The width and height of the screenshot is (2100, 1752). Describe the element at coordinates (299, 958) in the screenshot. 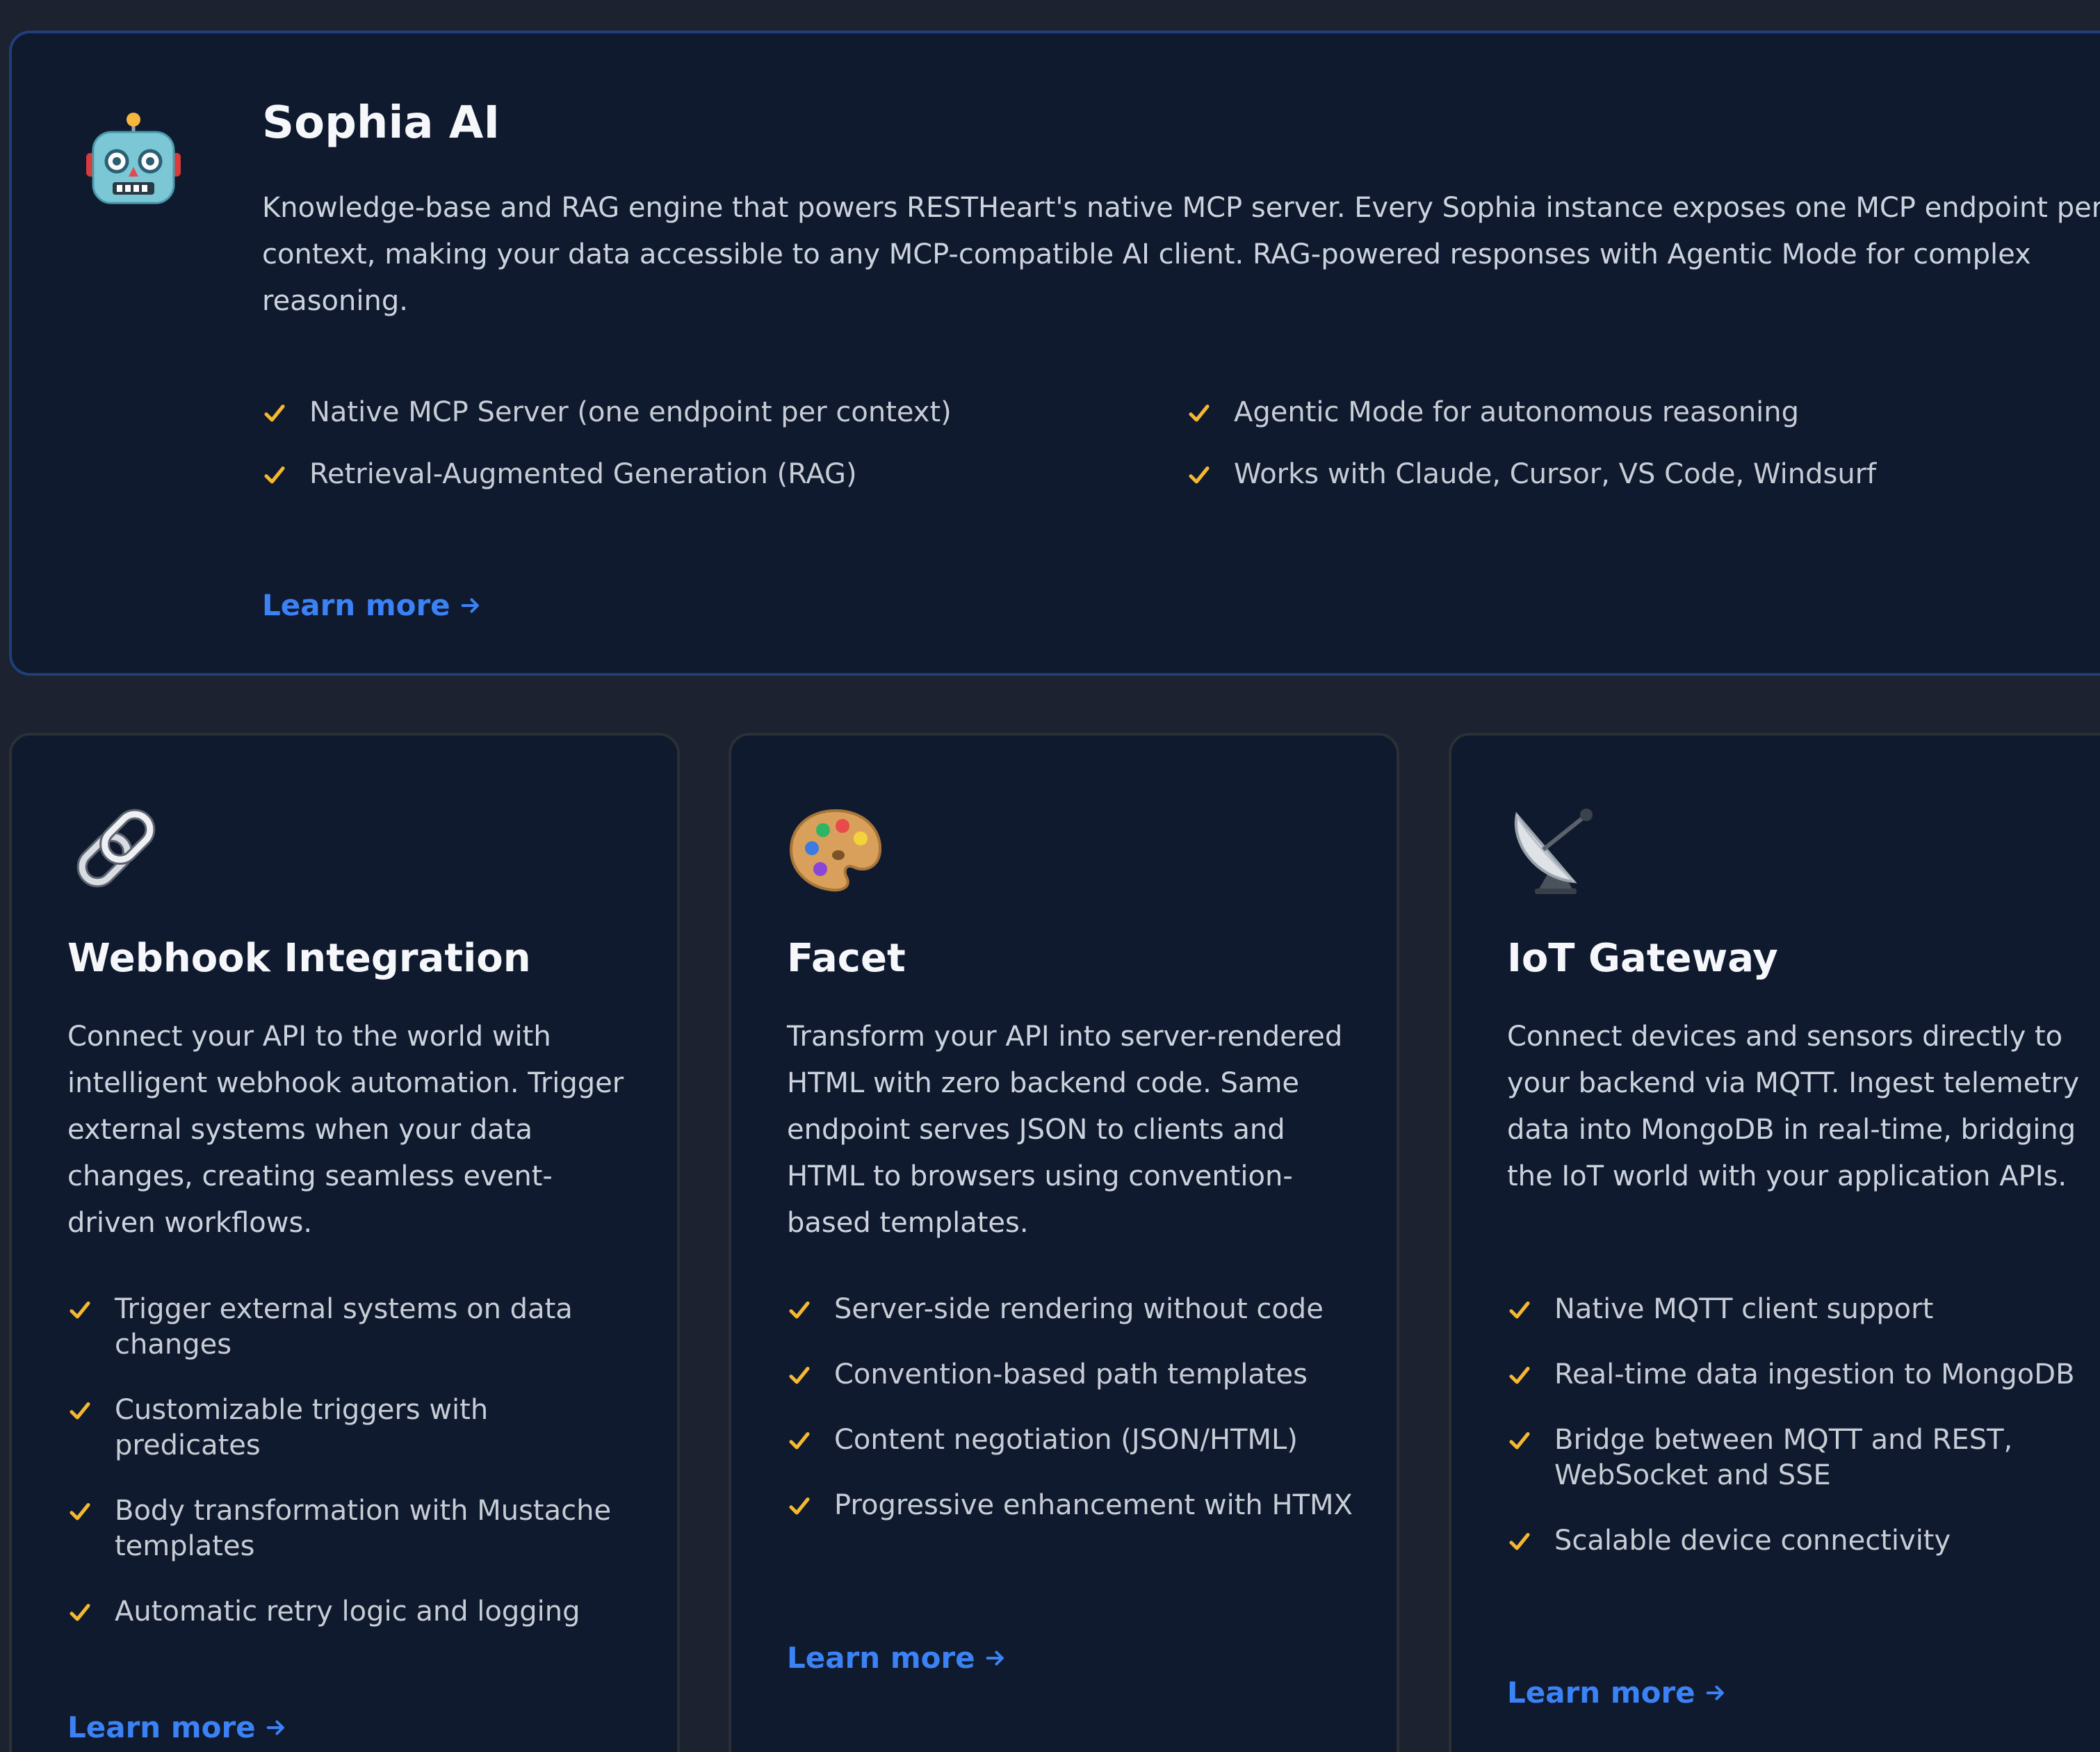

I see `card-title: Webhook Integration` at that location.